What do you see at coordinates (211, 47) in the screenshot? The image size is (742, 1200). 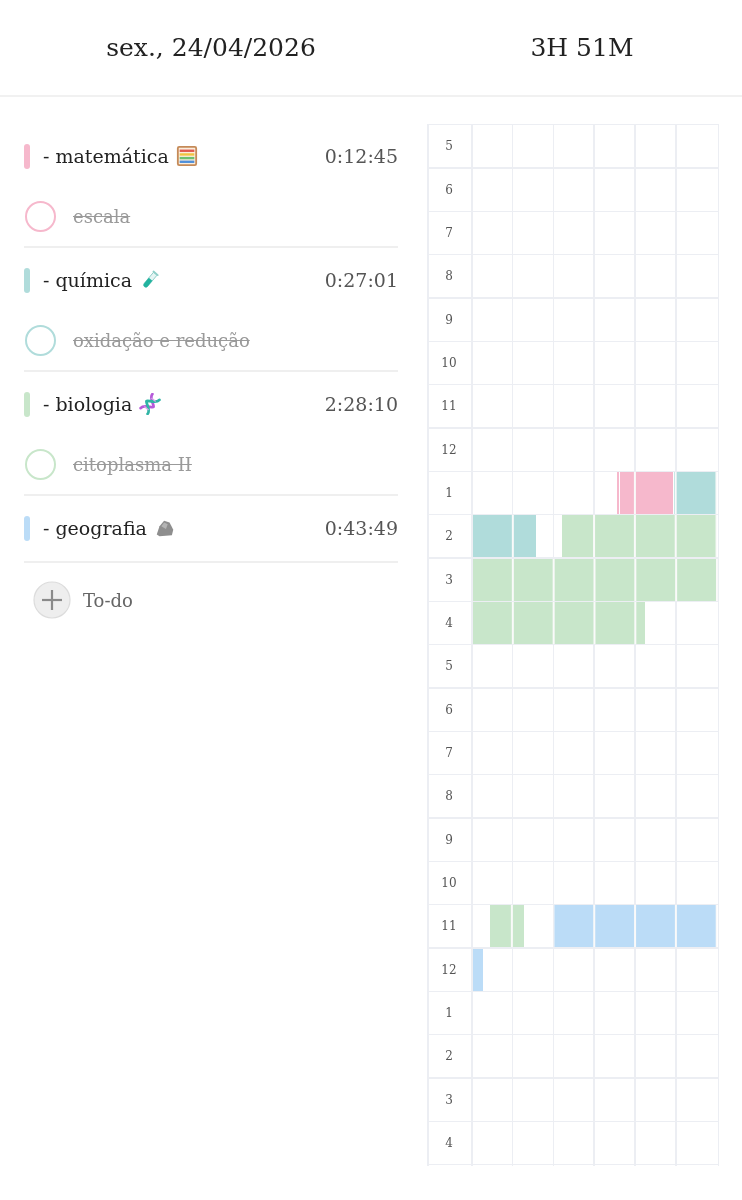 I see `date-label: sex., 24/04/2026` at bounding box center [211, 47].